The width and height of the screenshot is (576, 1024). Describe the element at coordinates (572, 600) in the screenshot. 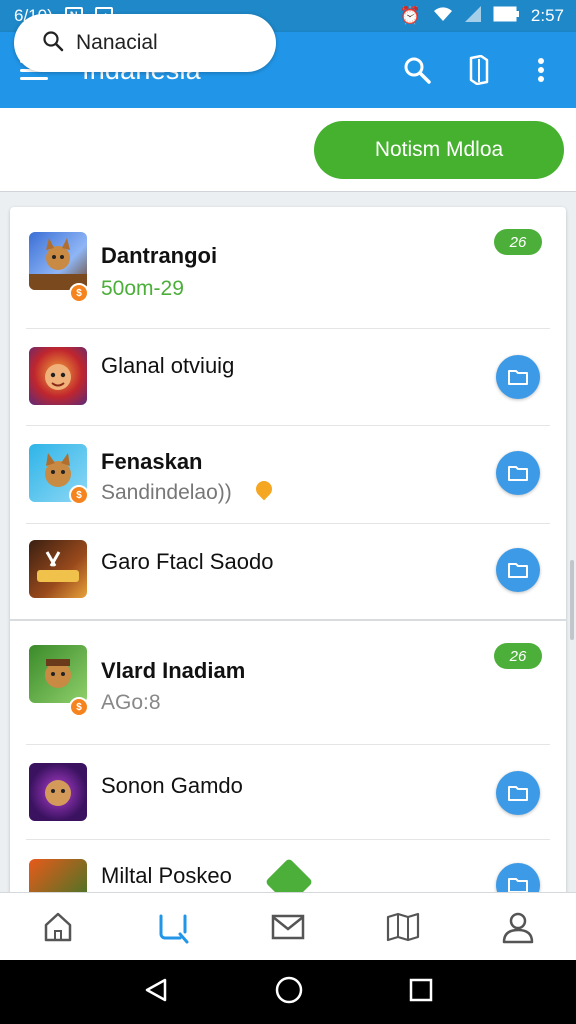

I see `scrollbar` at that location.